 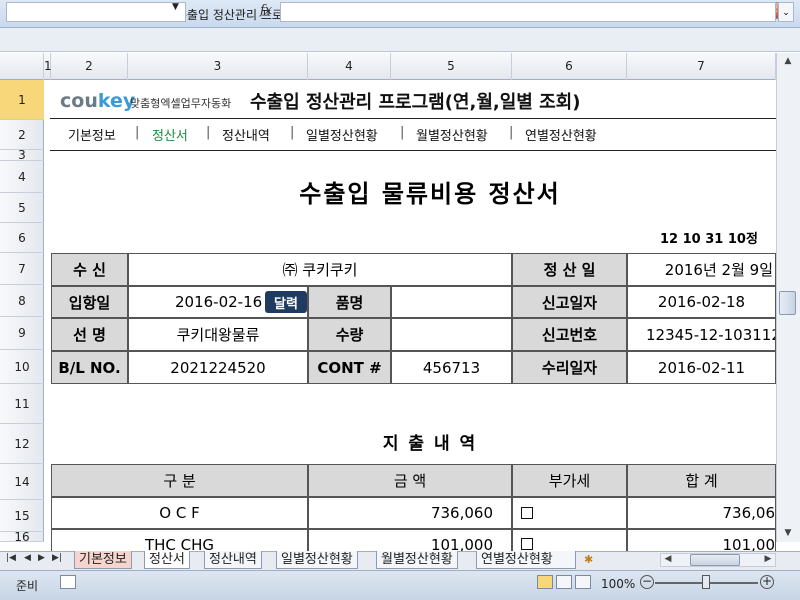 What do you see at coordinates (701, 480) in the screenshot?
I see `expense-header-total: 합 계` at bounding box center [701, 480].